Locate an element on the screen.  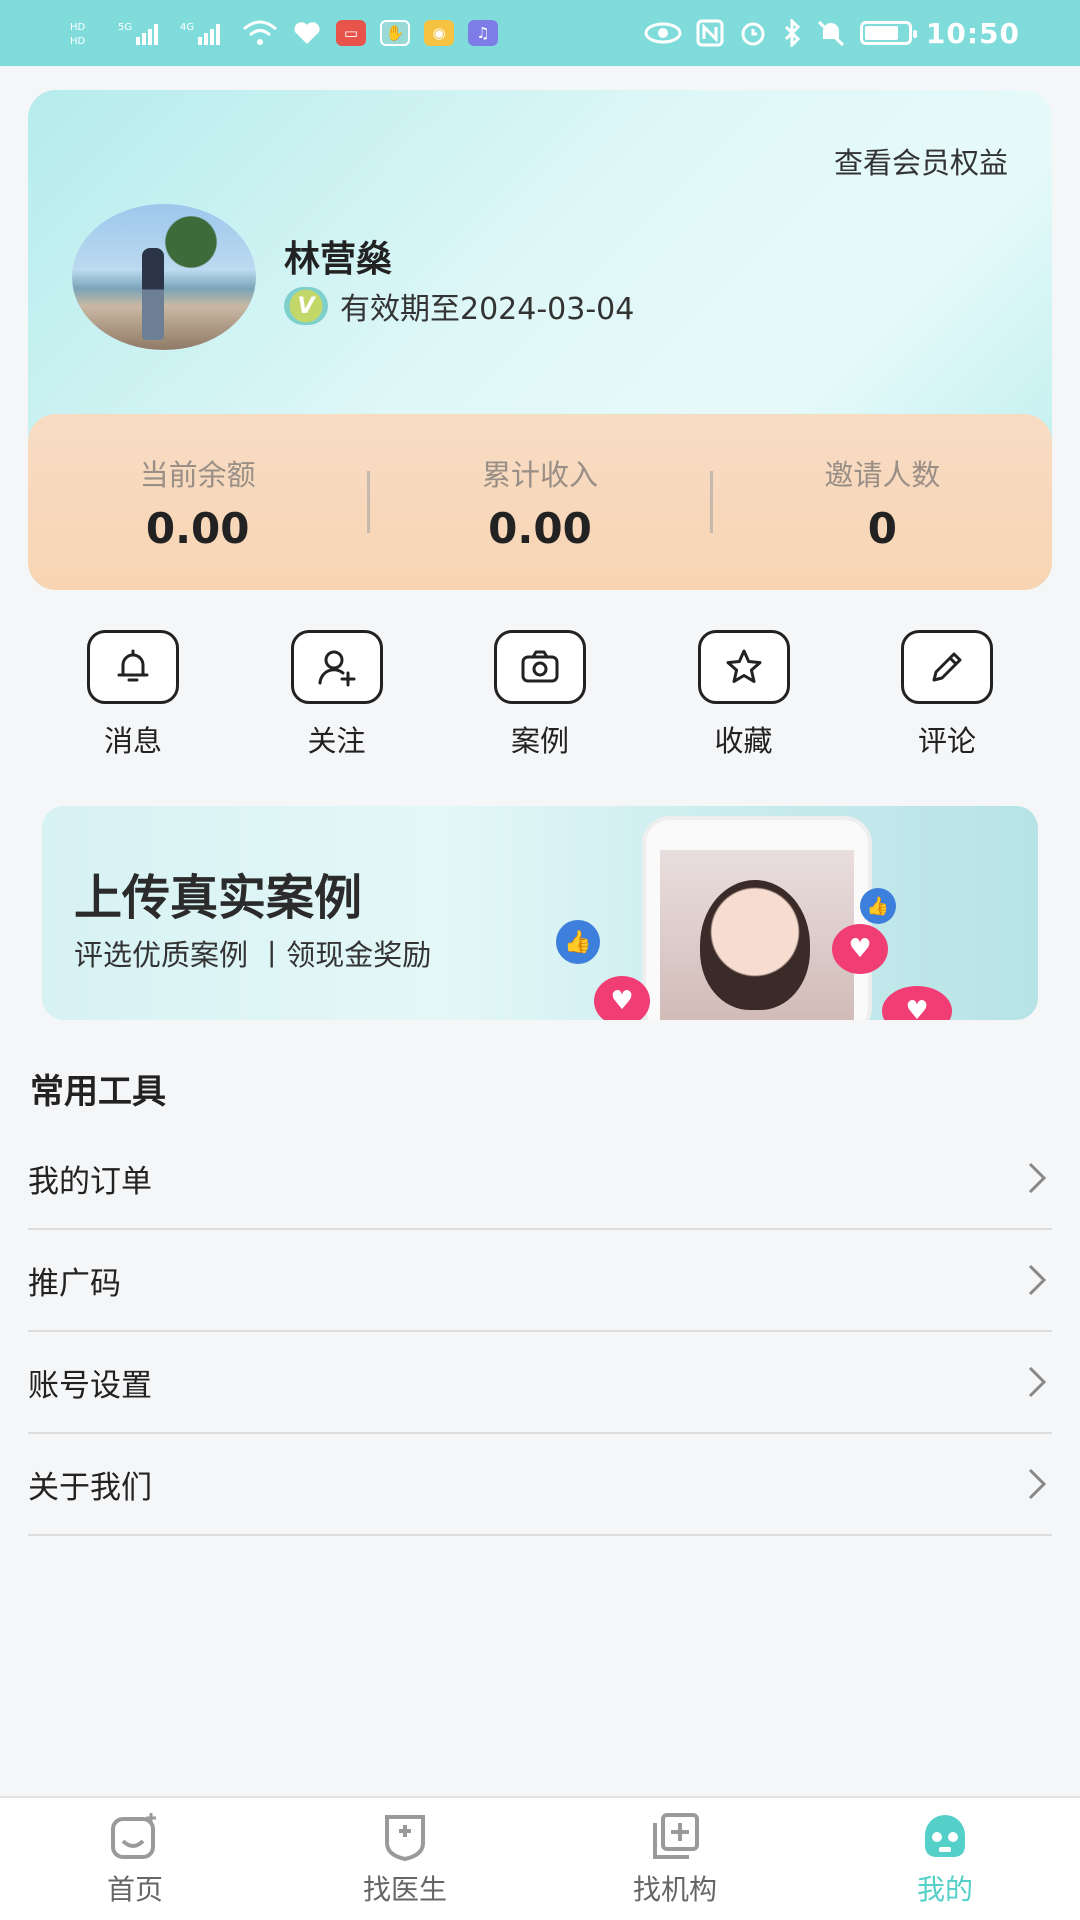
model-portrait is located at coordinates (755, 945).